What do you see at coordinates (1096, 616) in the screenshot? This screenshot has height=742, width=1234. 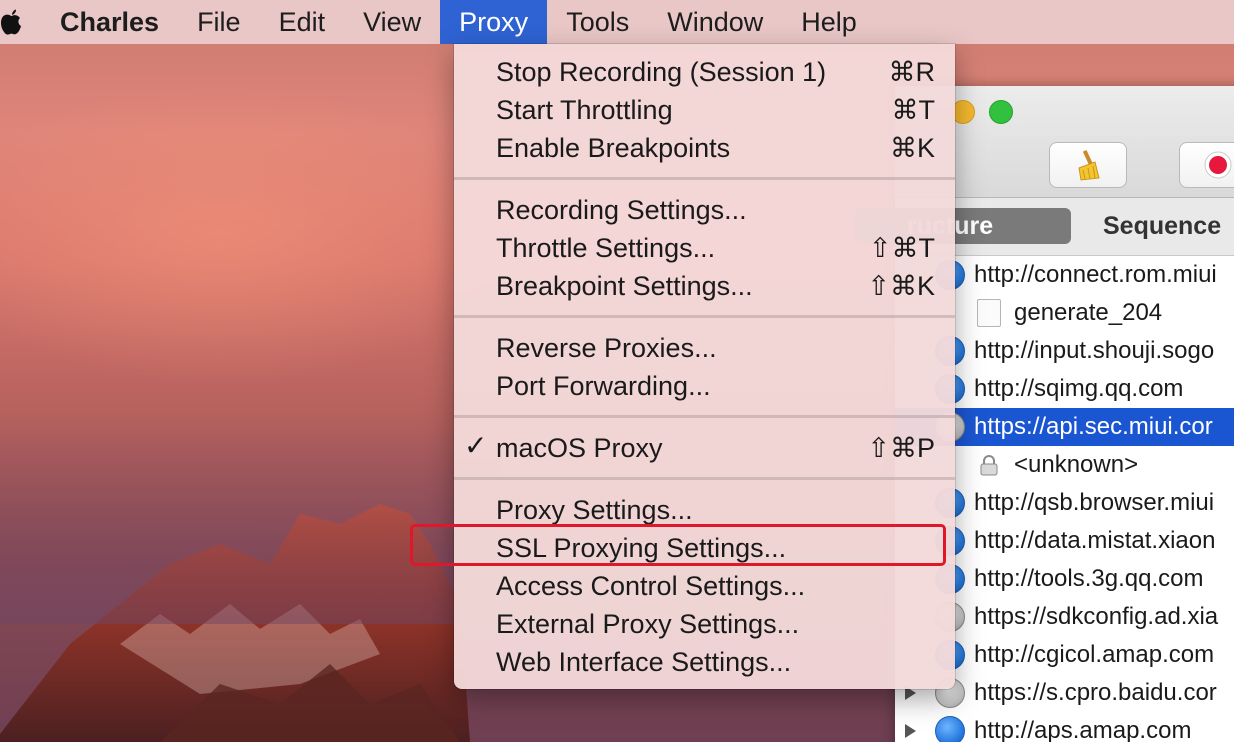 I see `host-label: https://sdkconfig.ad.xia` at bounding box center [1096, 616].